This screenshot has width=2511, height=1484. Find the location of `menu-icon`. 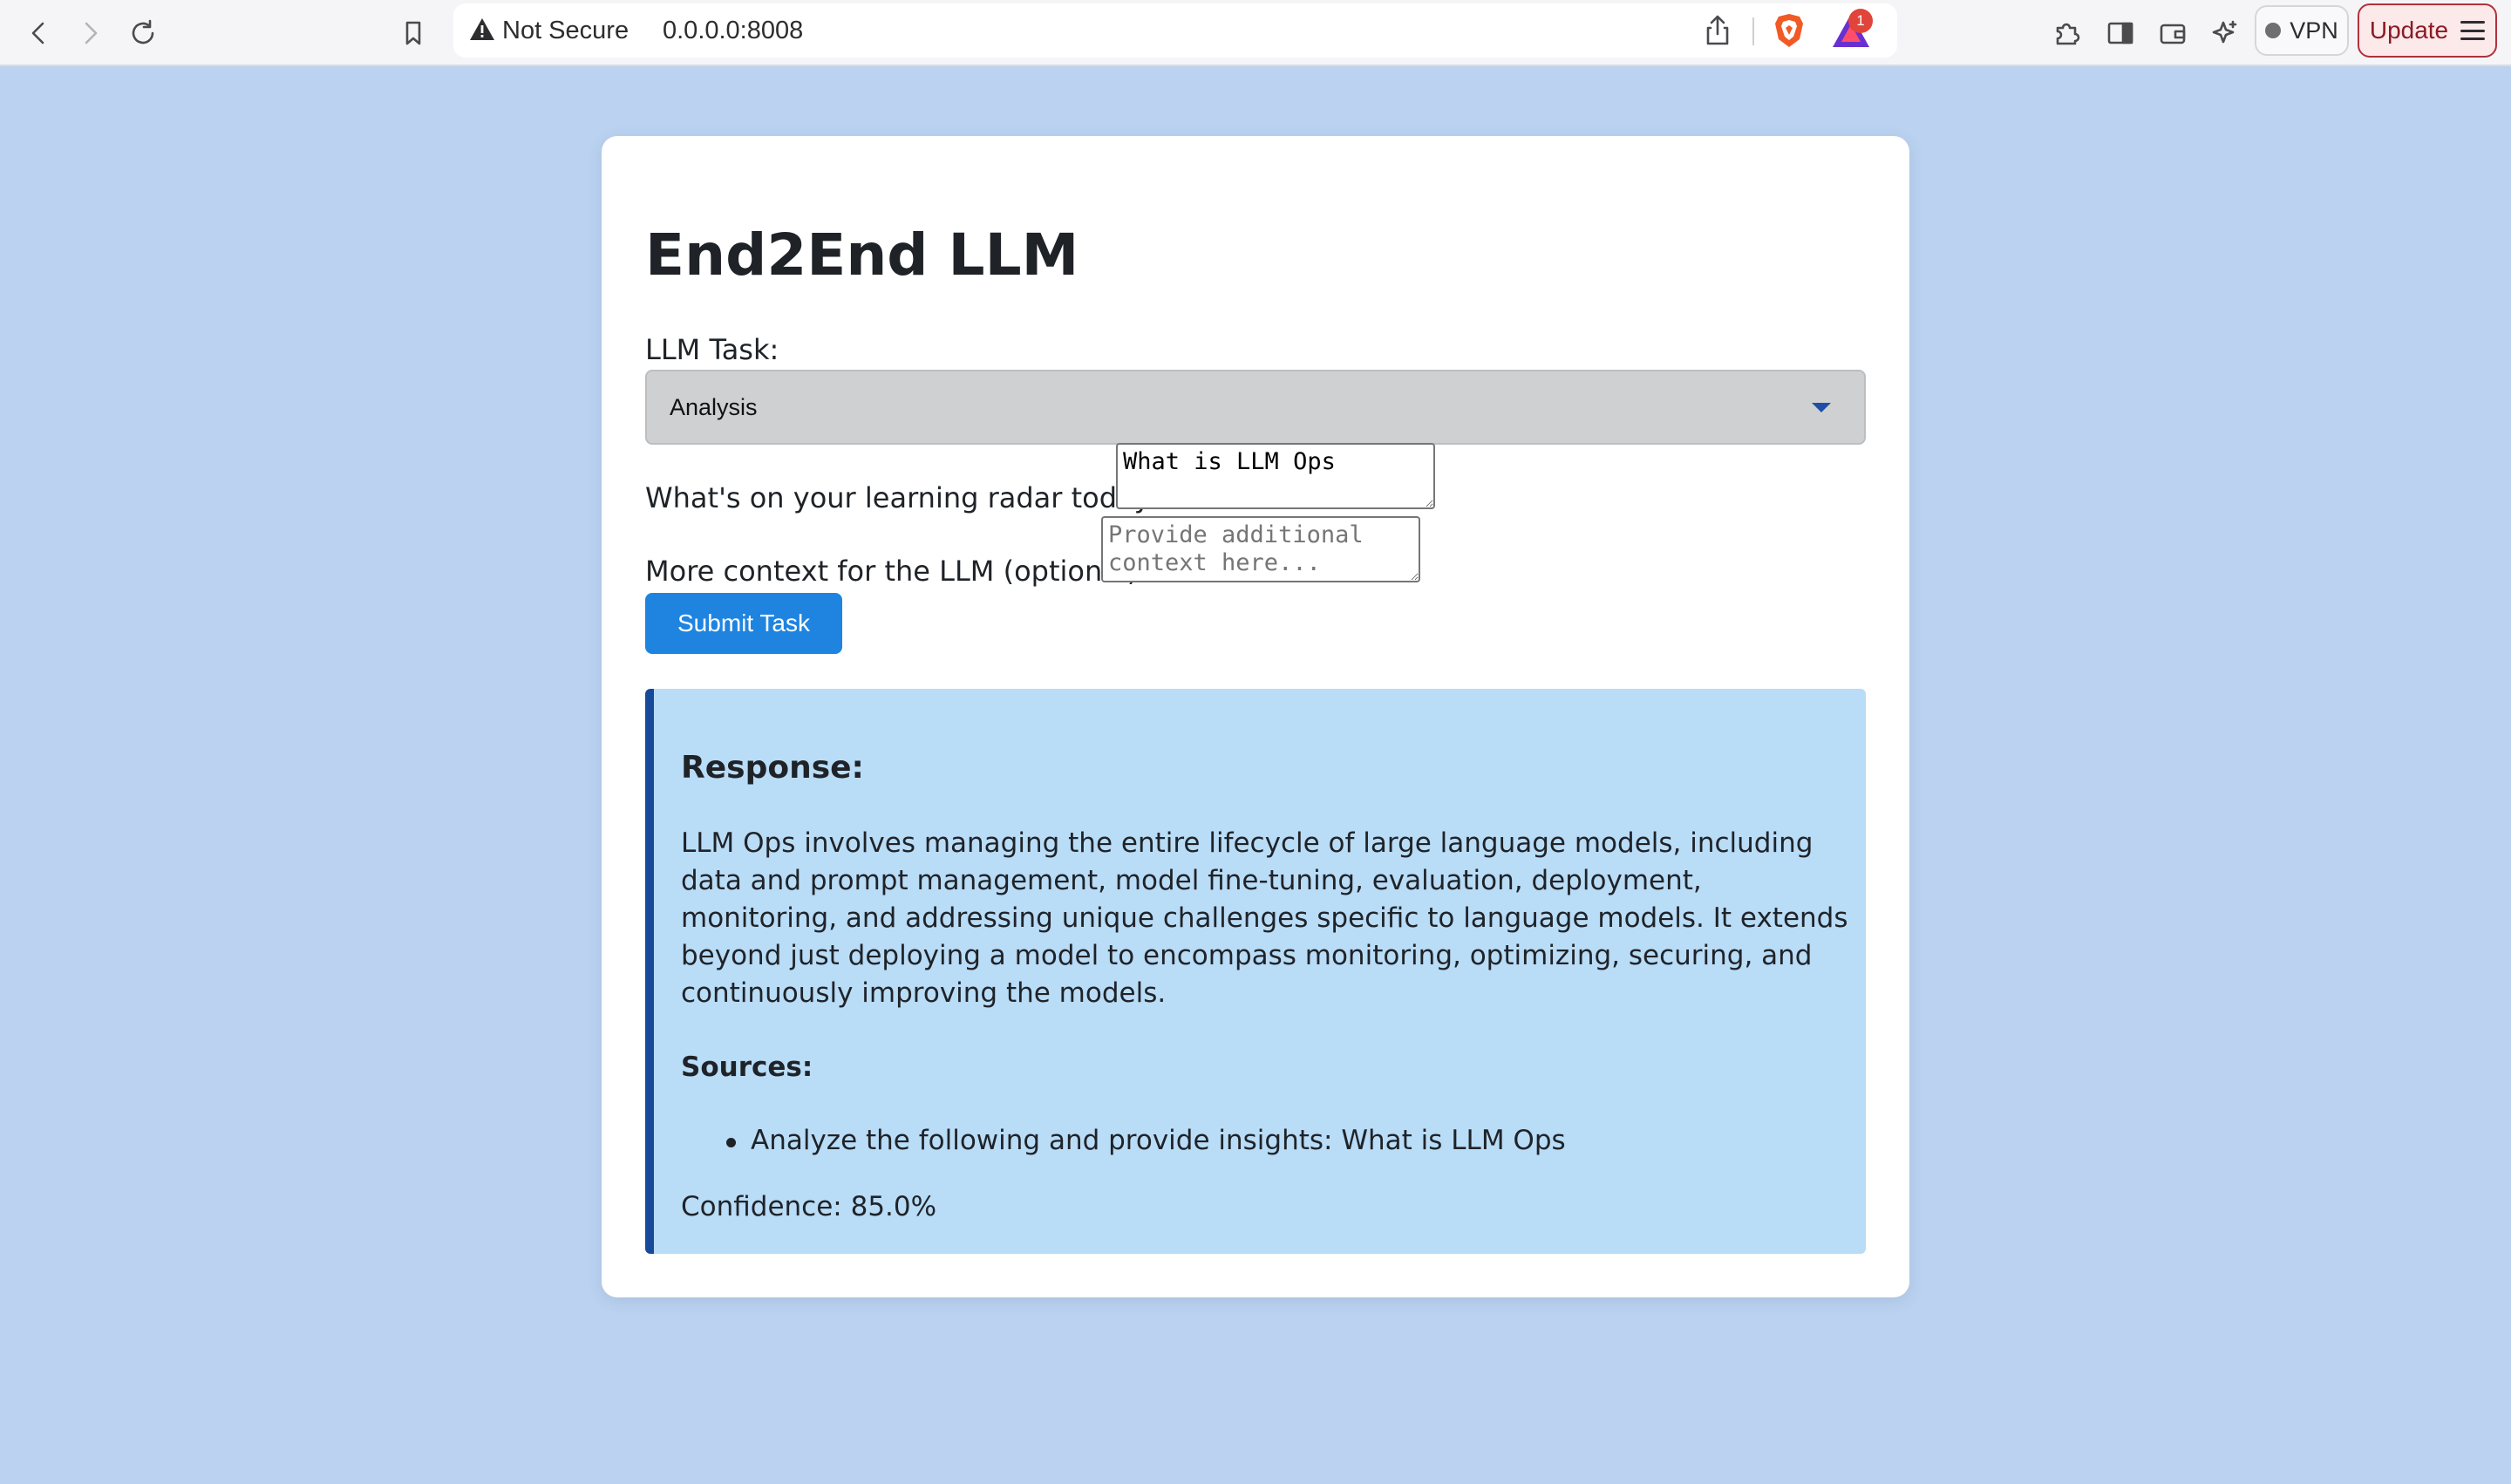

menu-icon is located at coordinates (2473, 30).